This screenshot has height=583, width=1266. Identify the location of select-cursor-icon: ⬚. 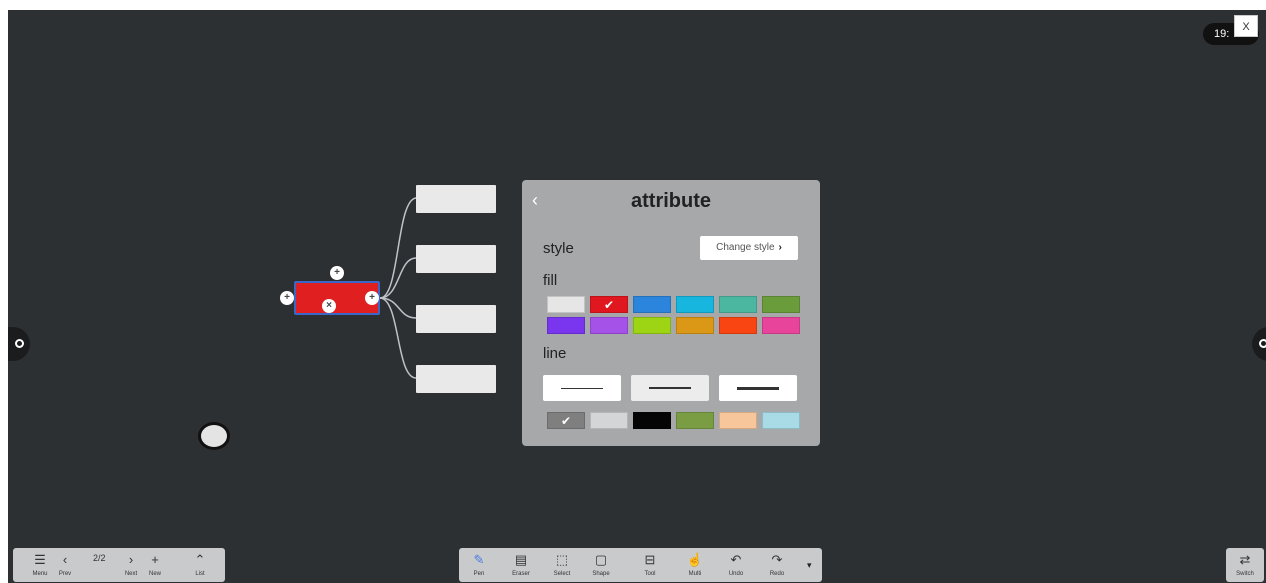
(562, 559).